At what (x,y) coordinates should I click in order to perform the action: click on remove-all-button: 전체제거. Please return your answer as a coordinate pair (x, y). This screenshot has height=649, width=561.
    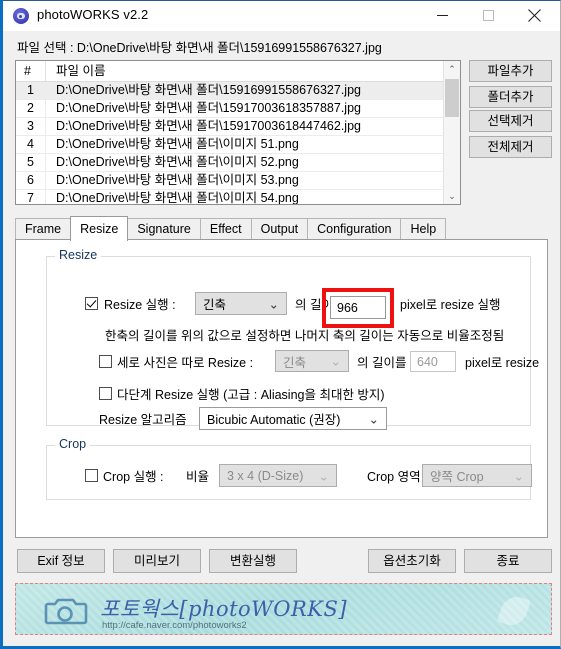
    Looking at the image, I should click on (510, 147).